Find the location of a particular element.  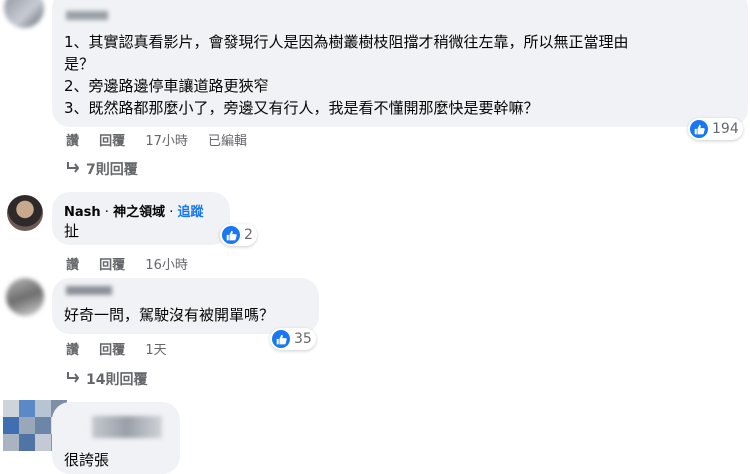

comment-text: 很誇張 is located at coordinates (87, 460).